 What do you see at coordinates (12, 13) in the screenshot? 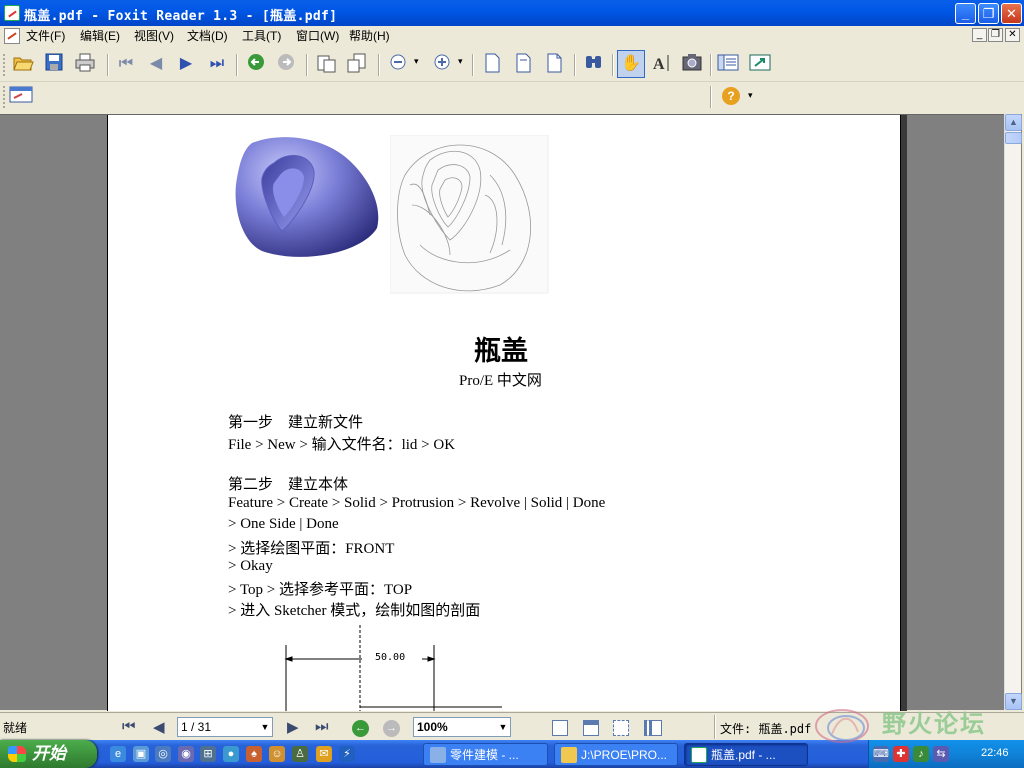
I see `foxit-app-icon` at bounding box center [12, 13].